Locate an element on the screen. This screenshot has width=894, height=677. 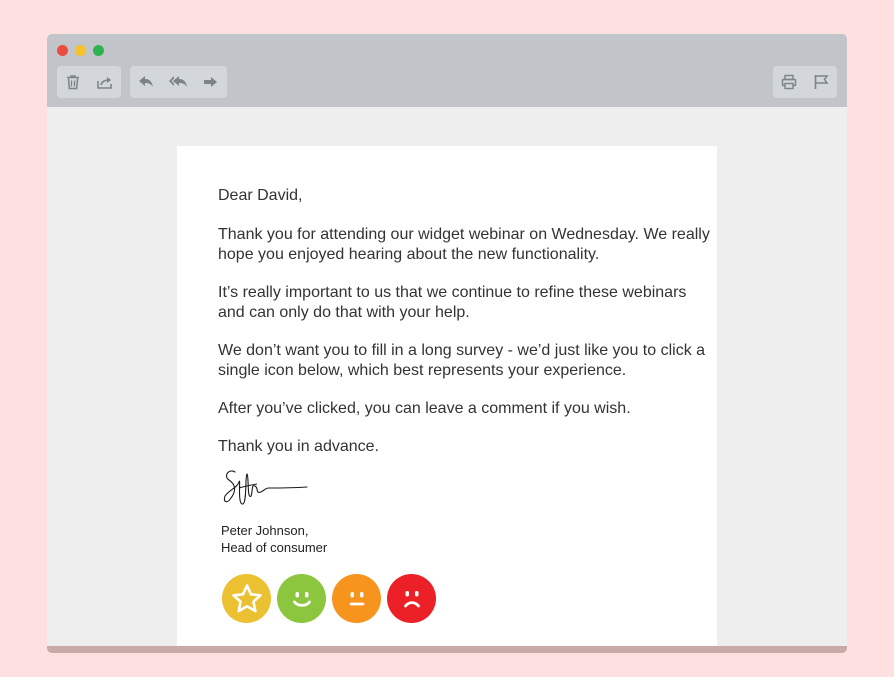
star-icon is located at coordinates (246, 597).